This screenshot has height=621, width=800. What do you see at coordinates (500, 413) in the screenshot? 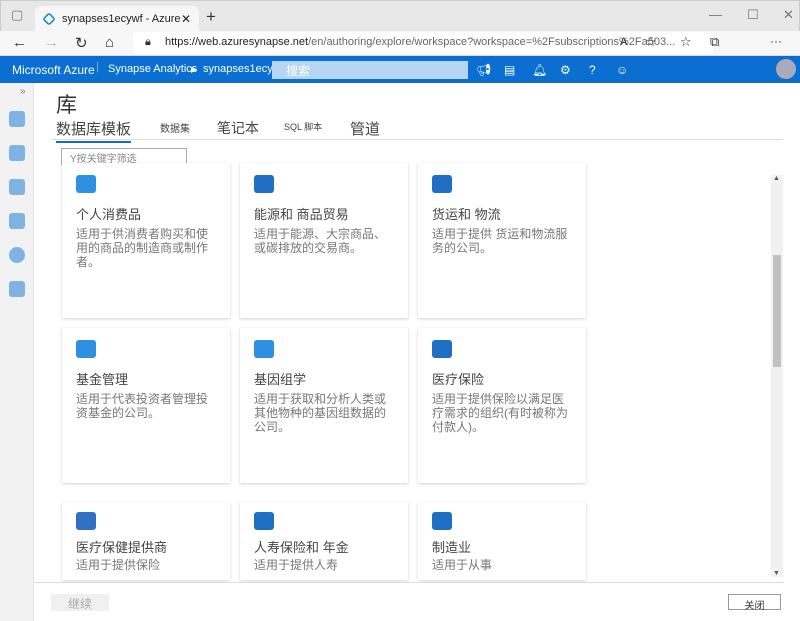
I see `card-description: 适用于提供保险以满足医疗需求的组织(有时被称为付款人)。` at bounding box center [500, 413].